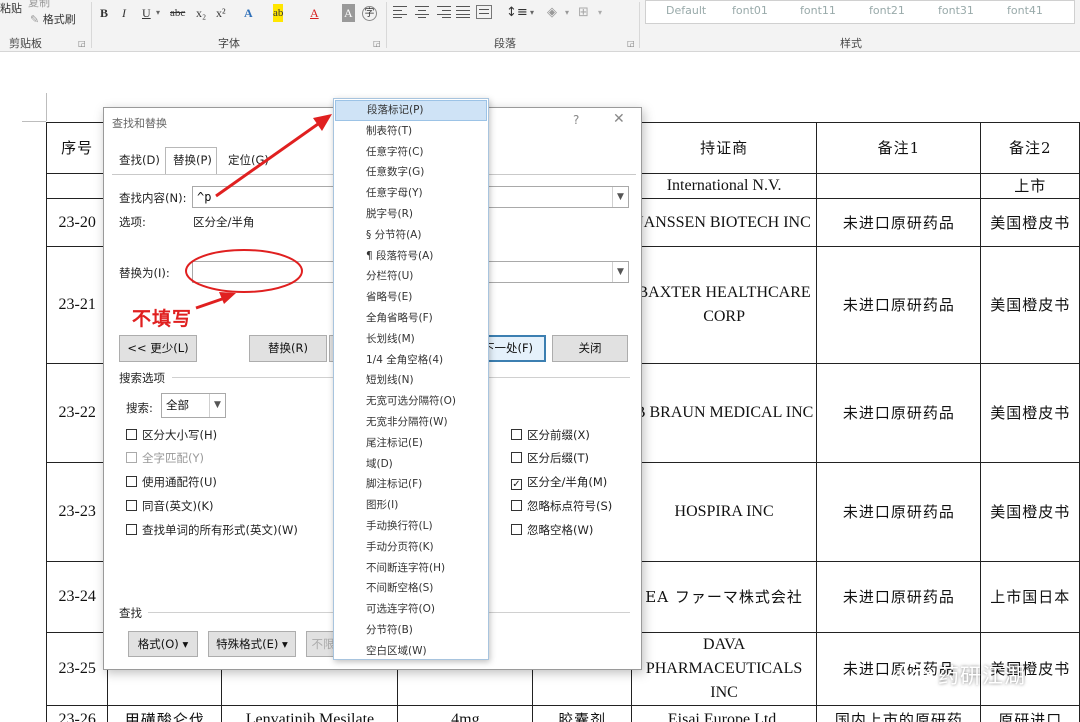 The image size is (1080, 722). What do you see at coordinates (444, 12) in the screenshot?
I see `align-right-icon` at bounding box center [444, 12].